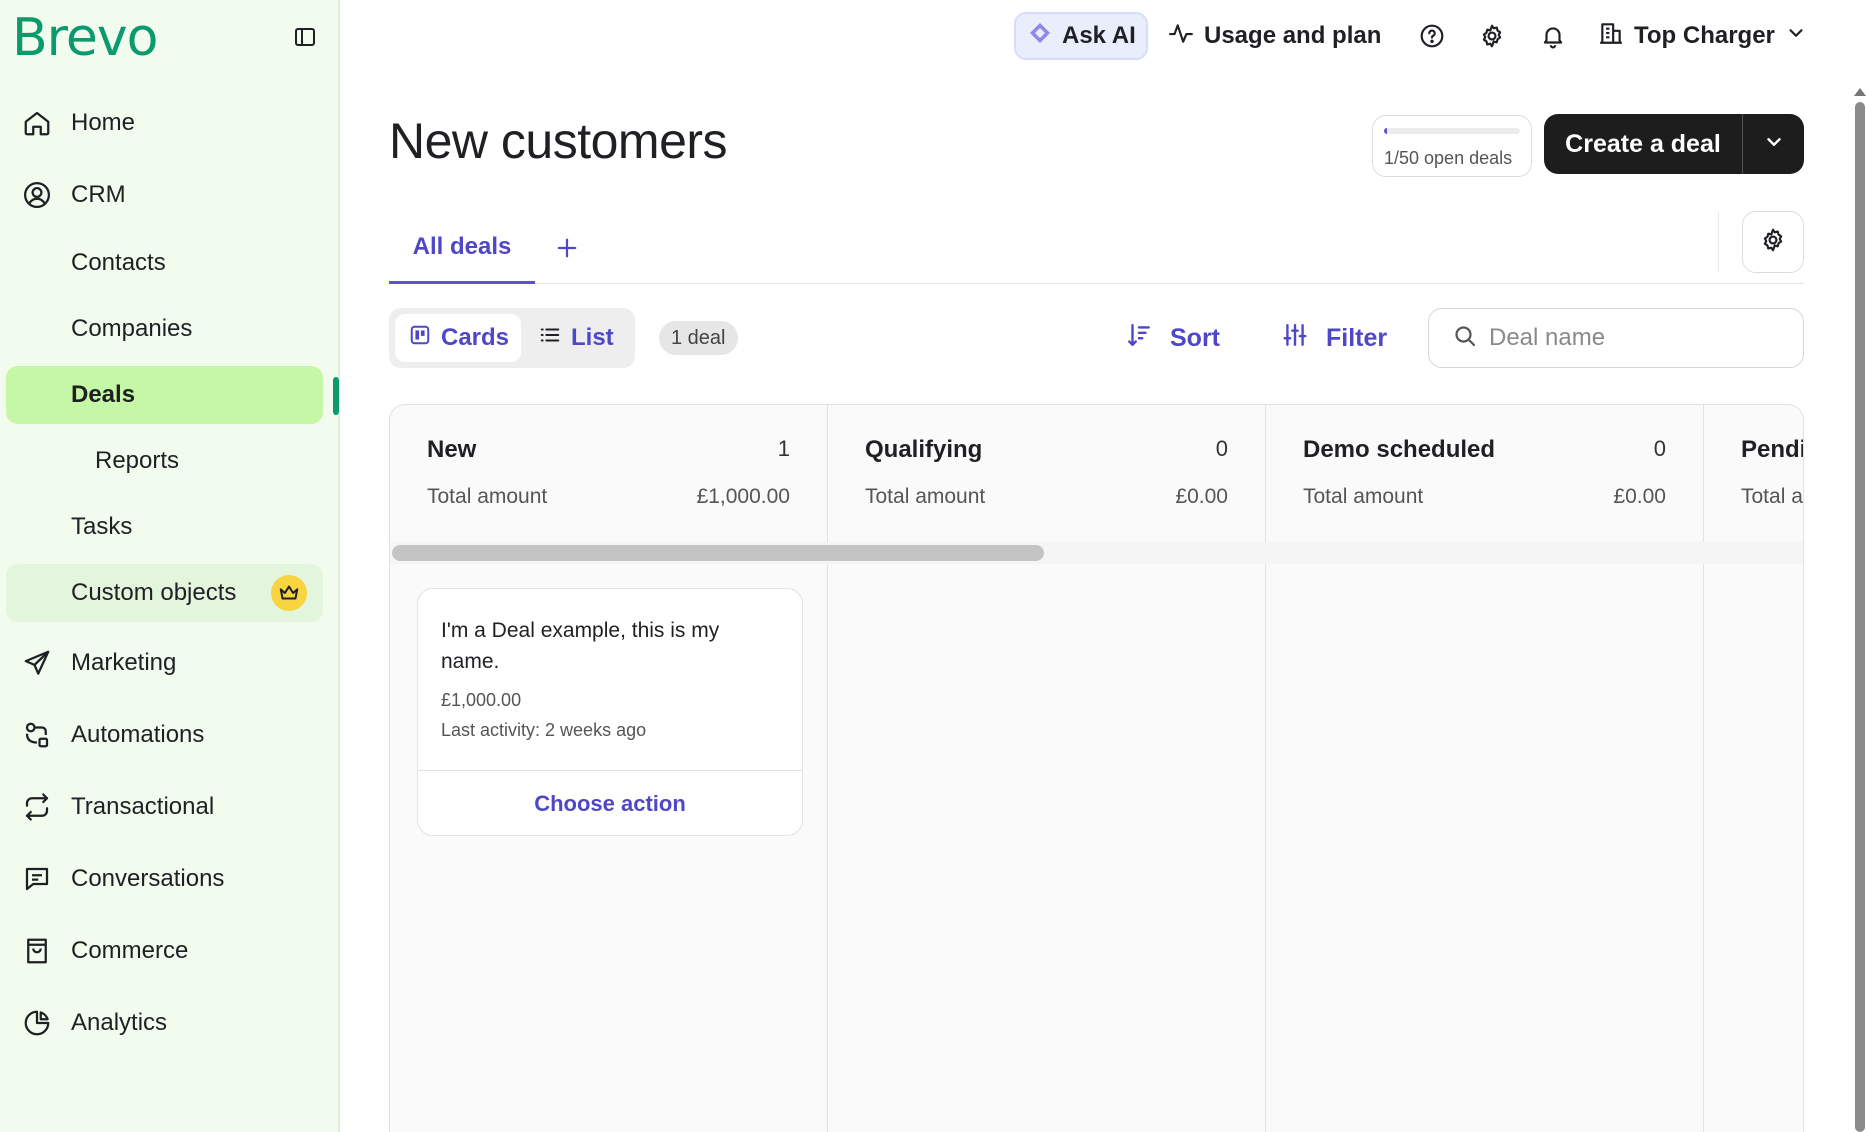 Image resolution: width=1866 pixels, height=1132 pixels. I want to click on sidebar-item-conversations: Conversations, so click(164, 879).